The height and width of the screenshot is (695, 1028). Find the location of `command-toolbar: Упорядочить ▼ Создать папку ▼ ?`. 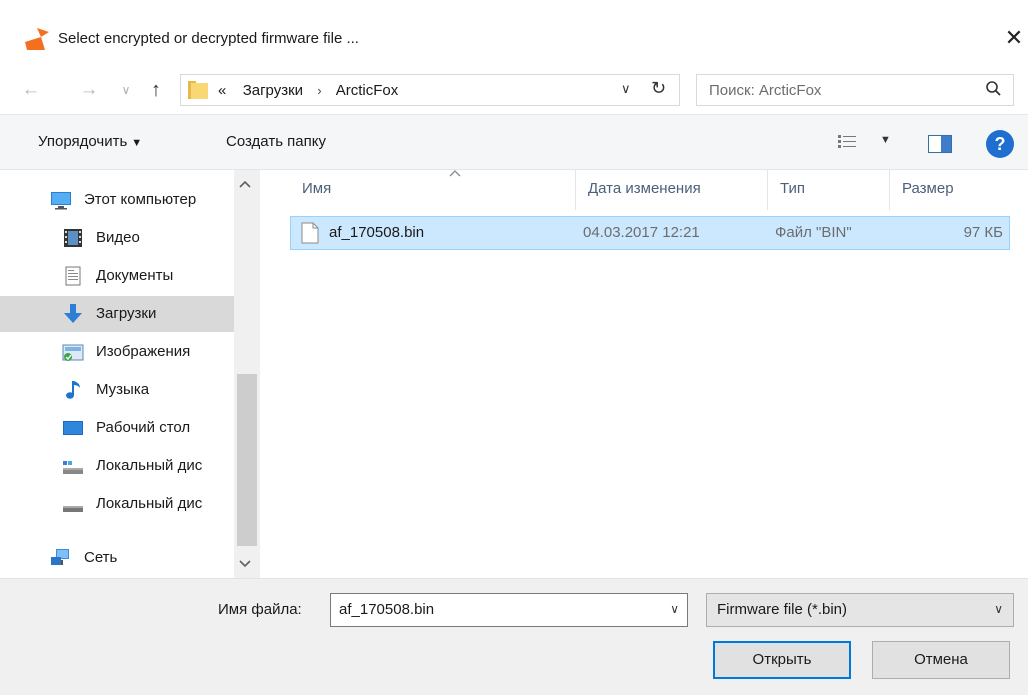

command-toolbar: Упорядочить ▼ Создать папку ▼ ? is located at coordinates (514, 142).